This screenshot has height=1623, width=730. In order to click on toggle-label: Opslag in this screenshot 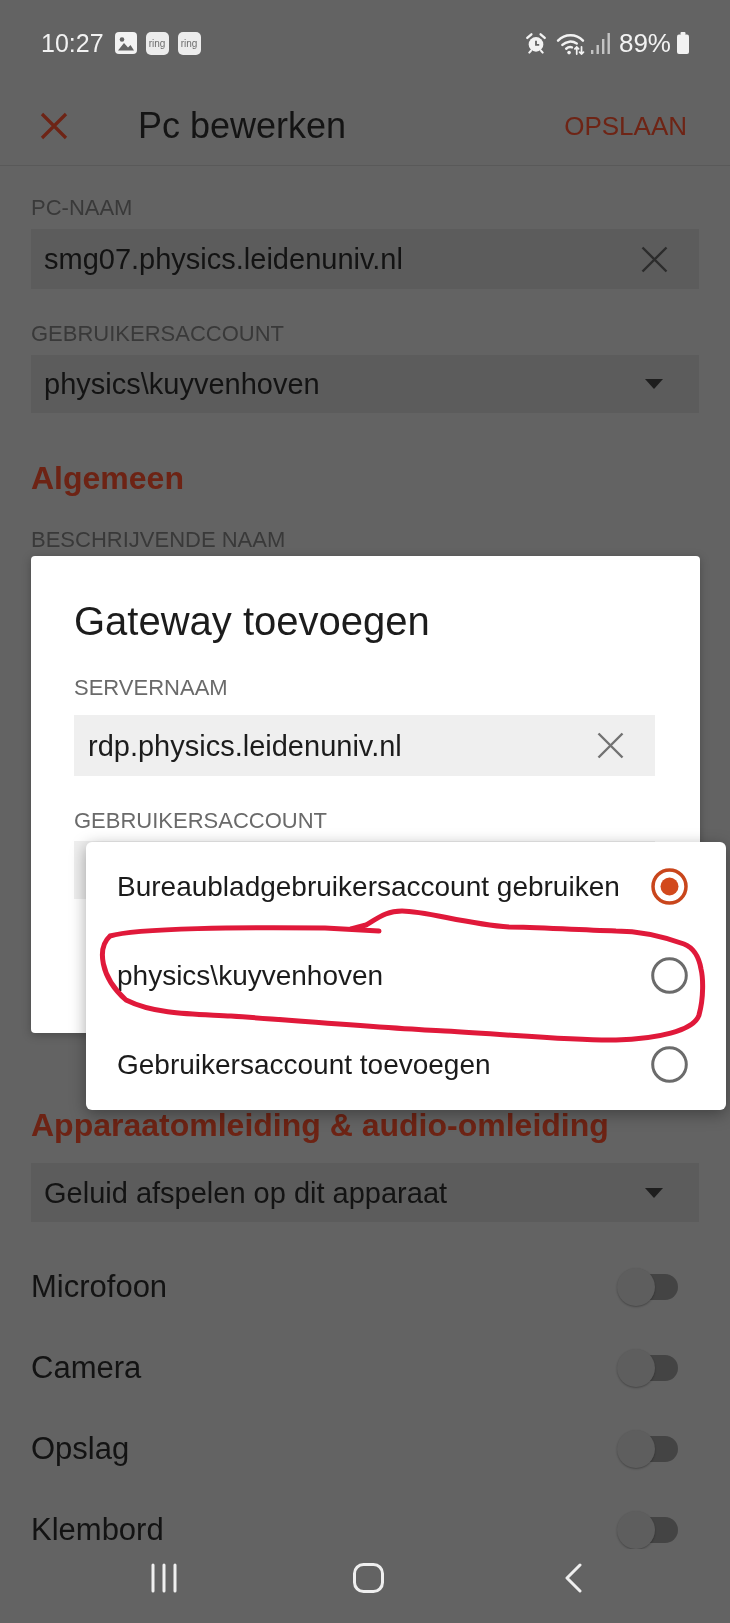, I will do `click(80, 1448)`.